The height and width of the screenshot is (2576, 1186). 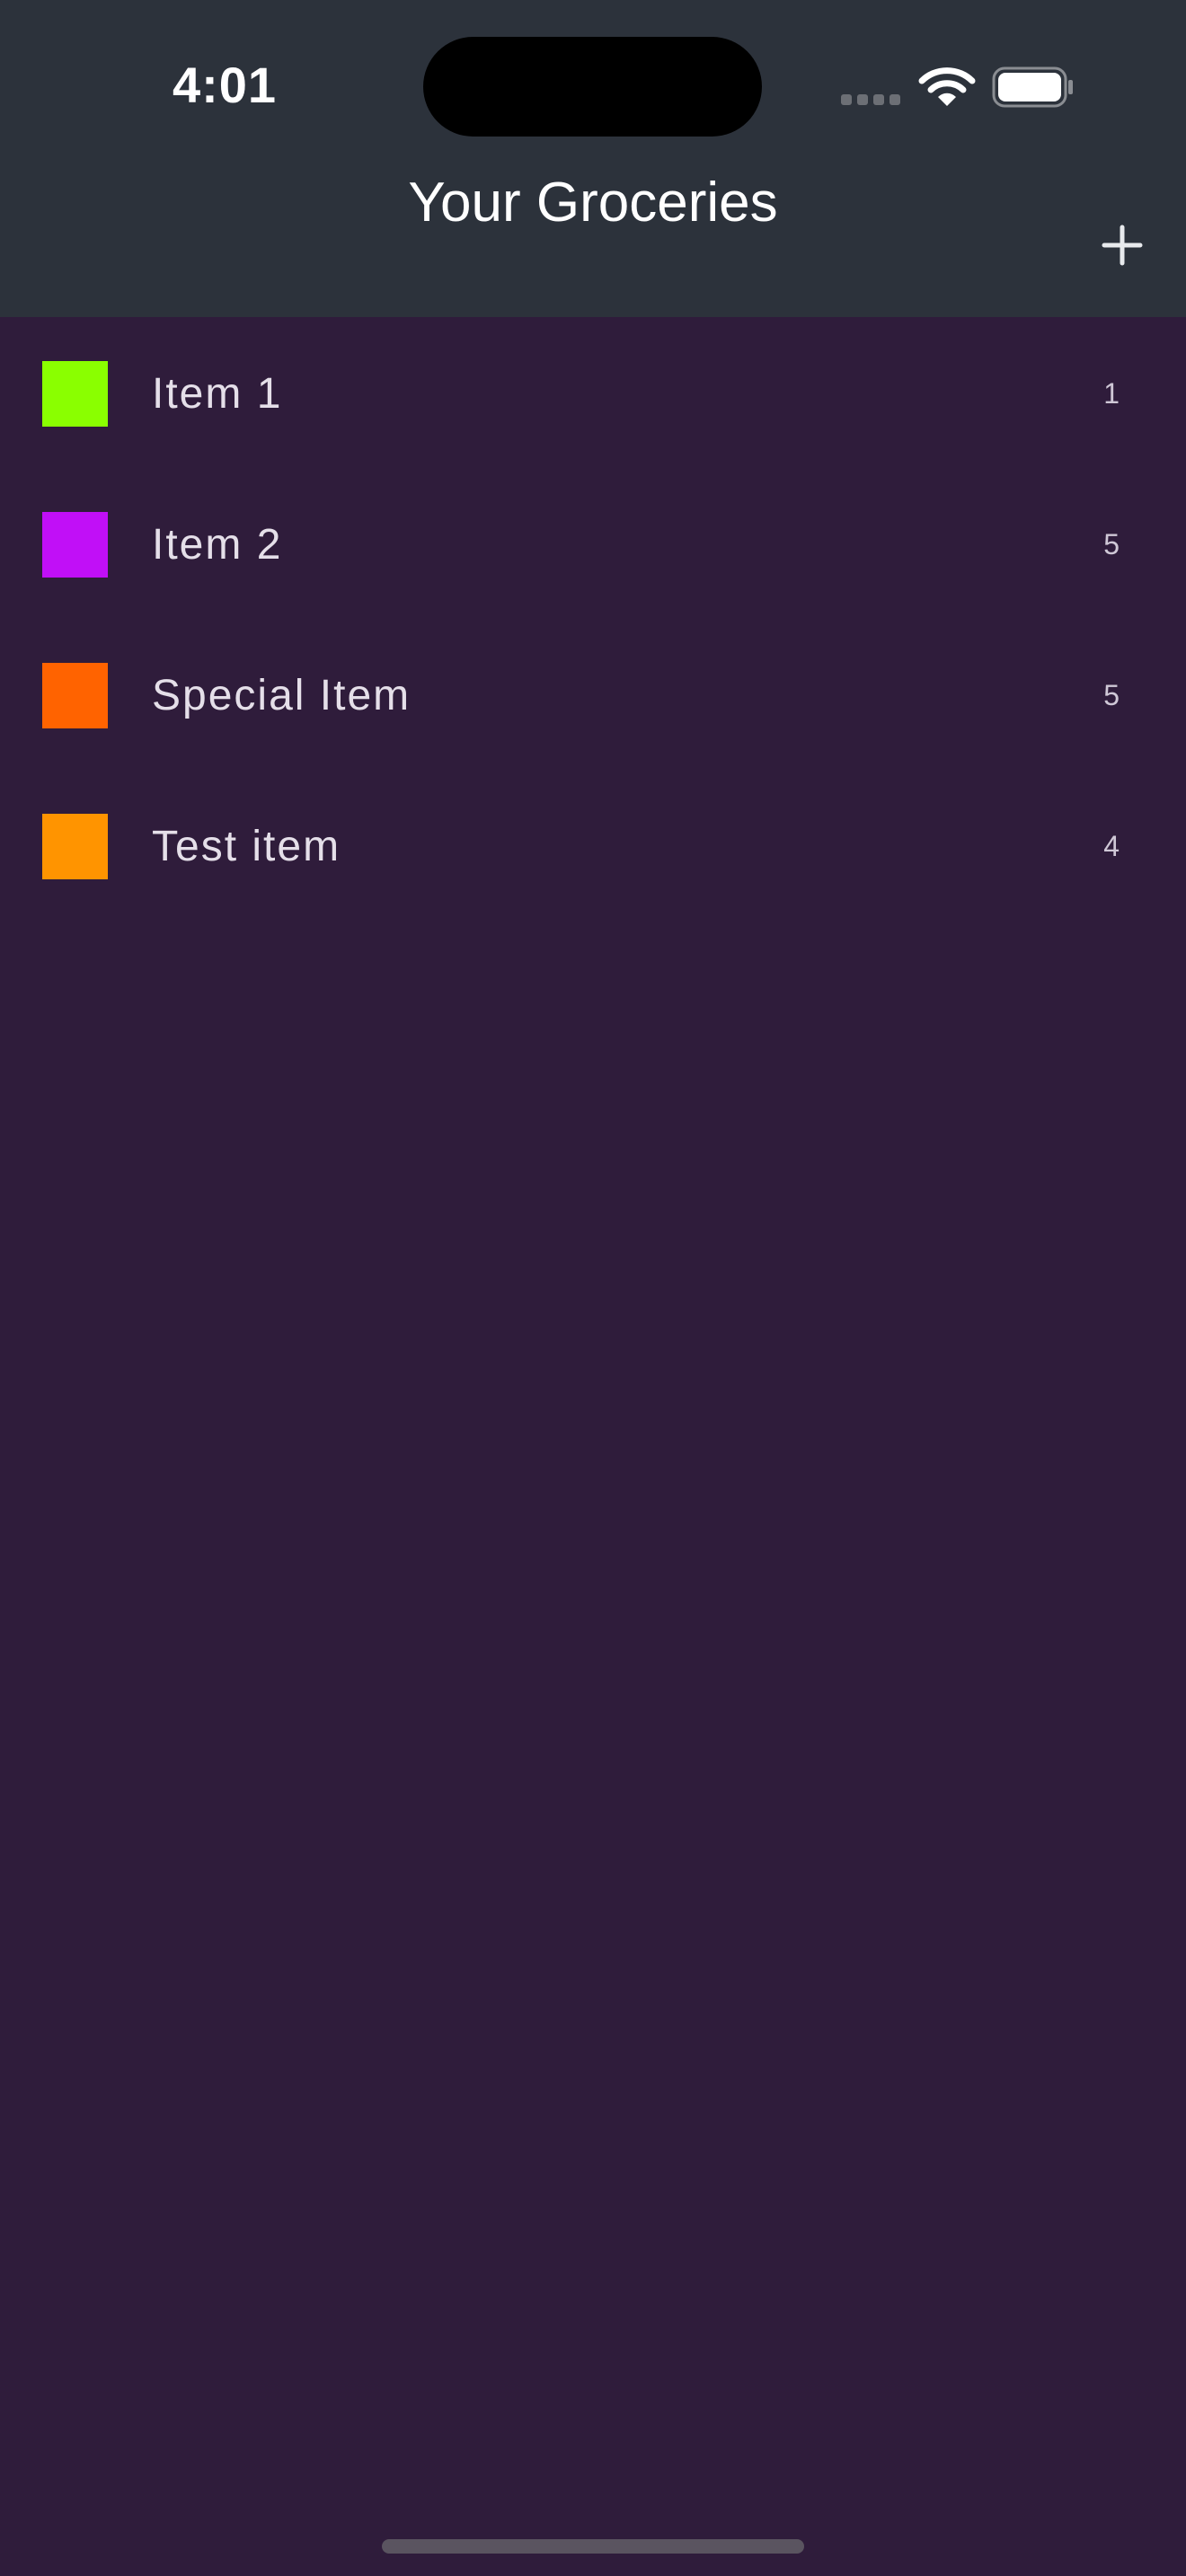 I want to click on list-item: Item 1 1, so click(x=593, y=392).